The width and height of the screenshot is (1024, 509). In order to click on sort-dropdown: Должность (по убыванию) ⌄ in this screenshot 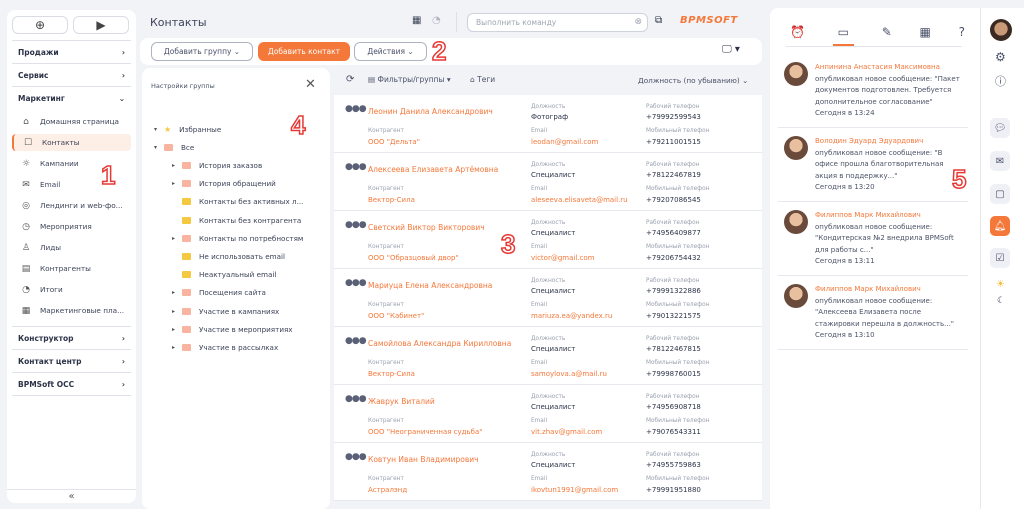, I will do `click(693, 80)`.